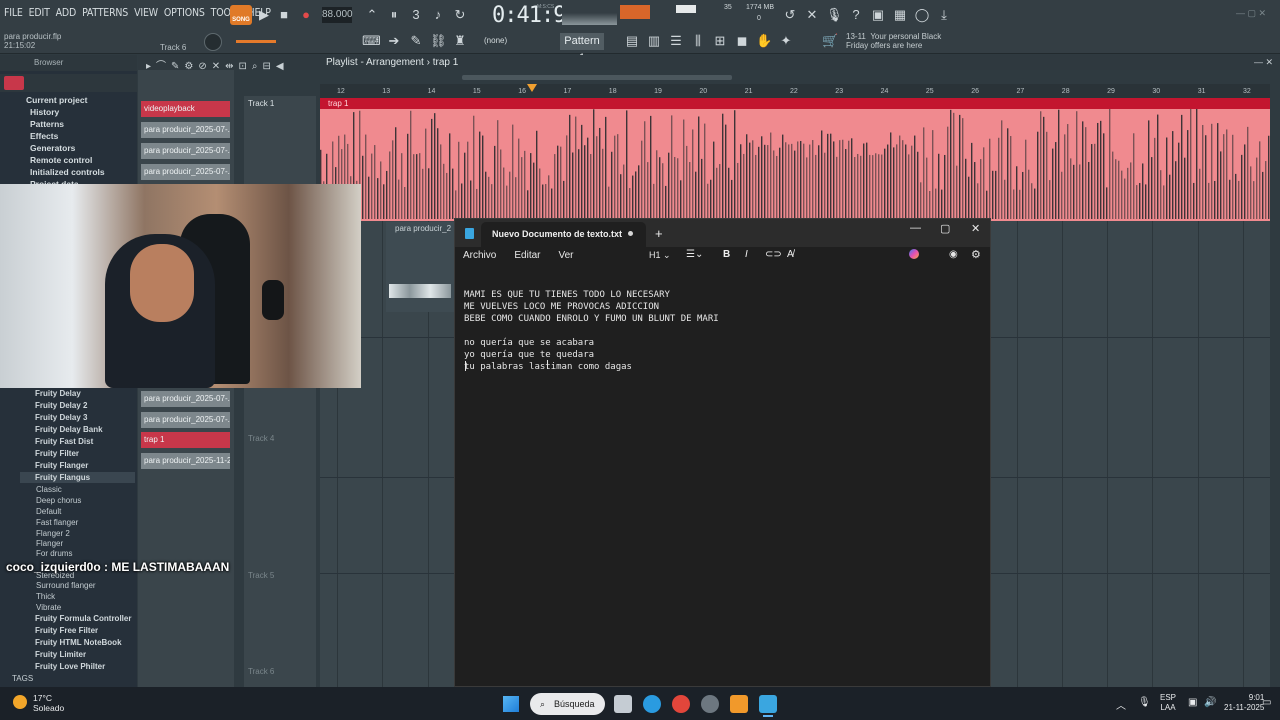 Image resolution: width=1280 pixels, height=720 pixels. Describe the element at coordinates (567, 704) in the screenshot. I see `taskbar-search: ⌕ Búsqueda` at that location.